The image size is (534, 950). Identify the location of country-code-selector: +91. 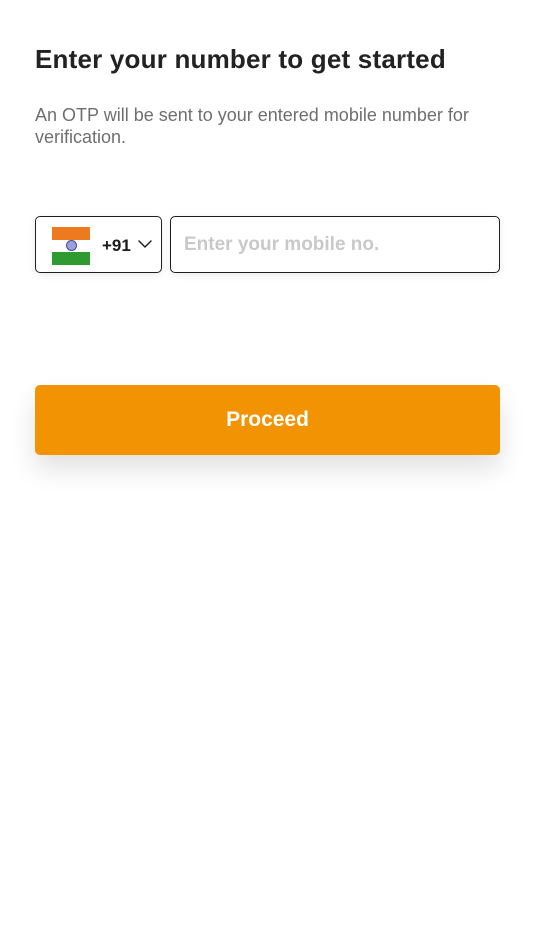
(98, 244).